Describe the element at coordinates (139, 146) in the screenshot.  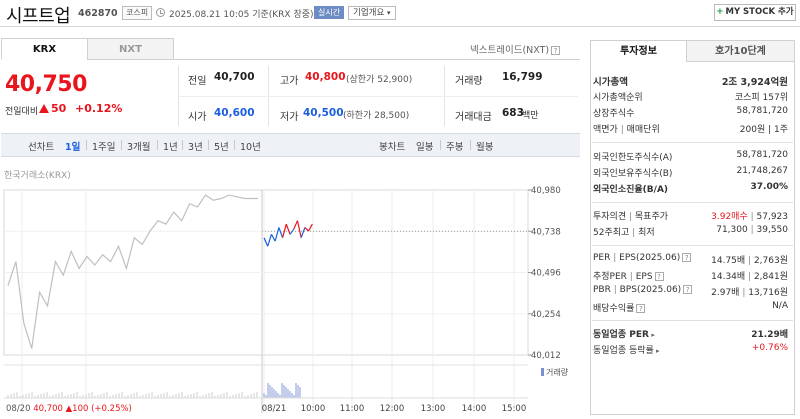
I see `period-3m: 3개월` at that location.